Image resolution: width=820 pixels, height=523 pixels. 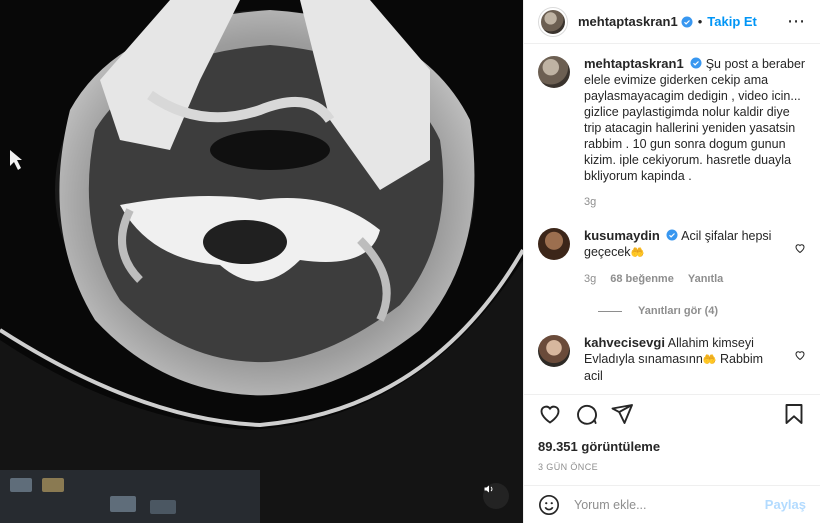 What do you see at coordinates (624, 342) in the screenshot?
I see `comment-username: kahvecisevgi` at bounding box center [624, 342].